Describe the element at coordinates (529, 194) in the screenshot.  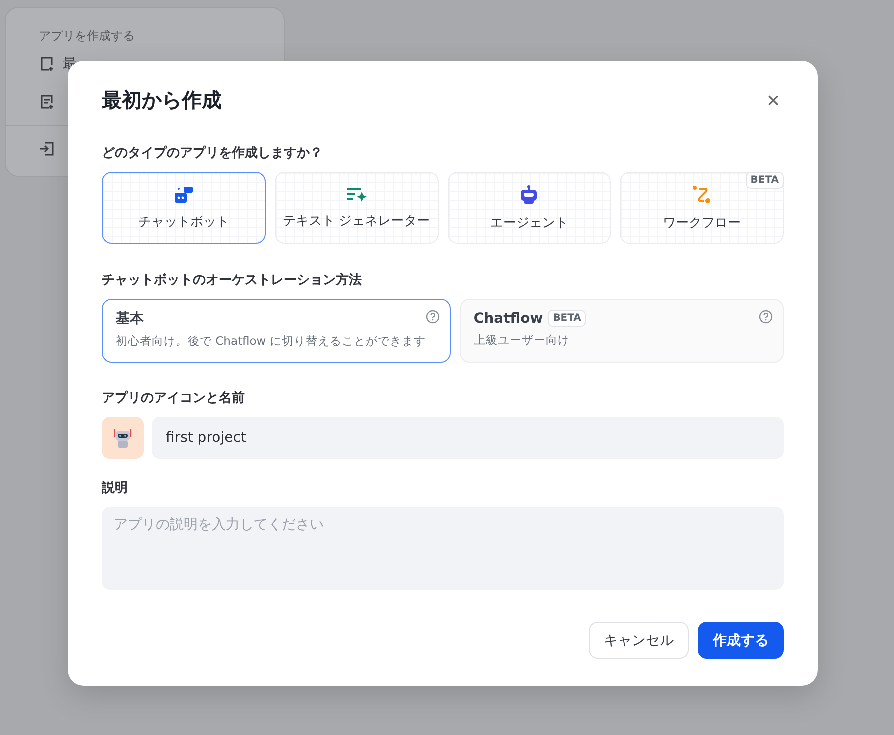
I see `robot-icon` at that location.